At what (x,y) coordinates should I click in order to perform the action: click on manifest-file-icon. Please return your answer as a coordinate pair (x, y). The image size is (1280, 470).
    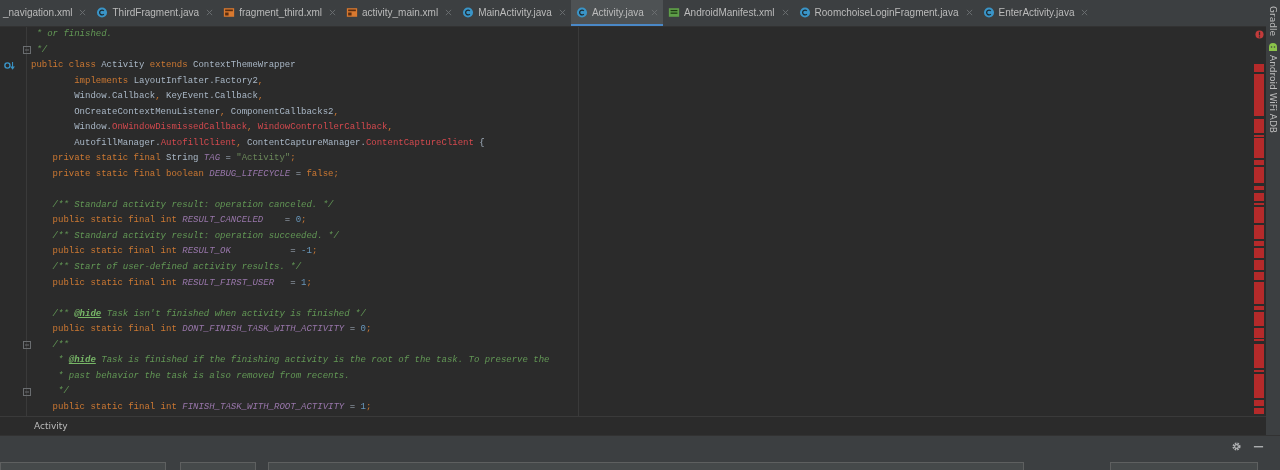
    Looking at the image, I should click on (673, 12).